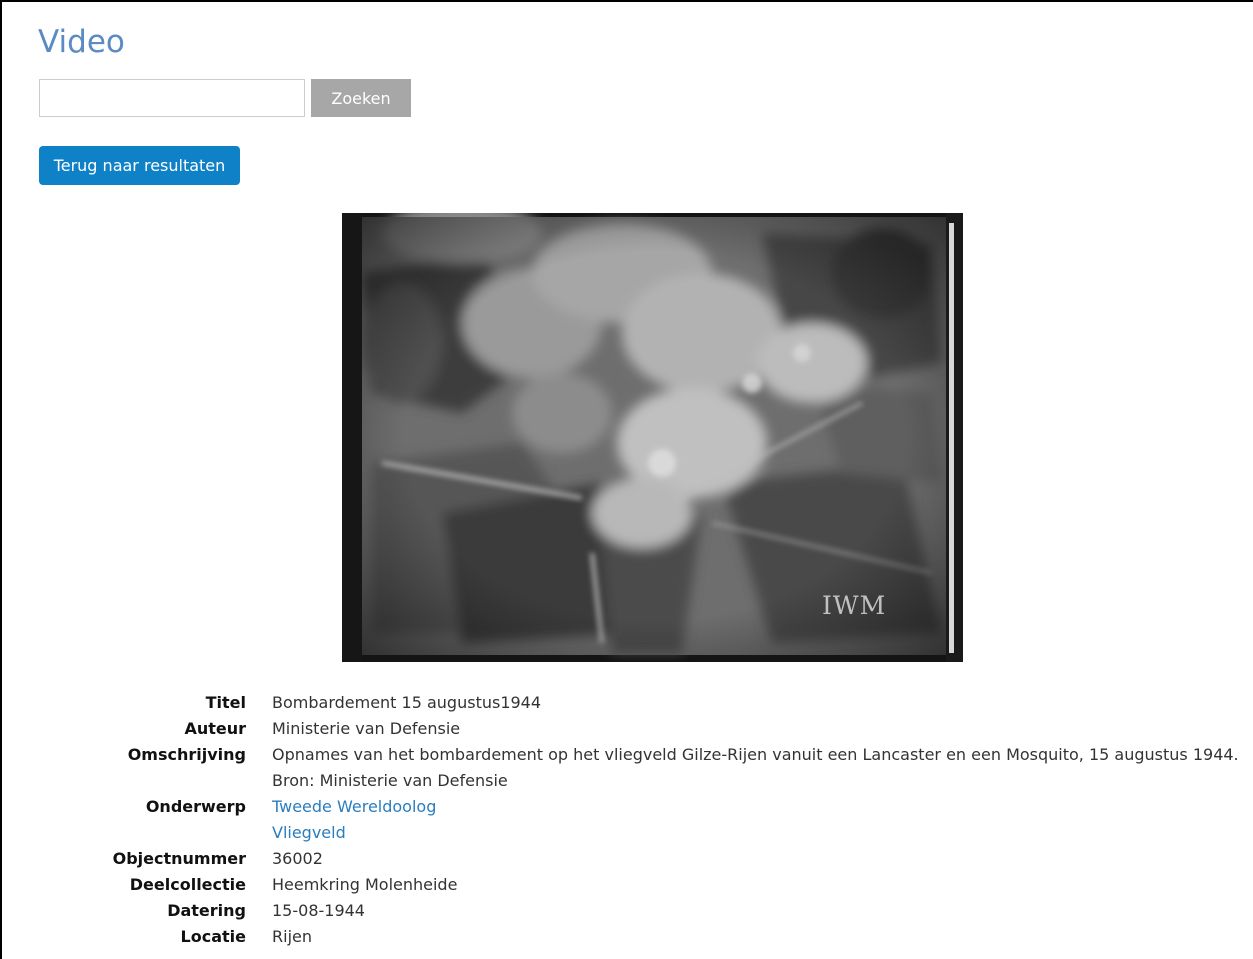  I want to click on meta-row-auteur: Auteur Ministerie van Defensie, so click(626, 729).